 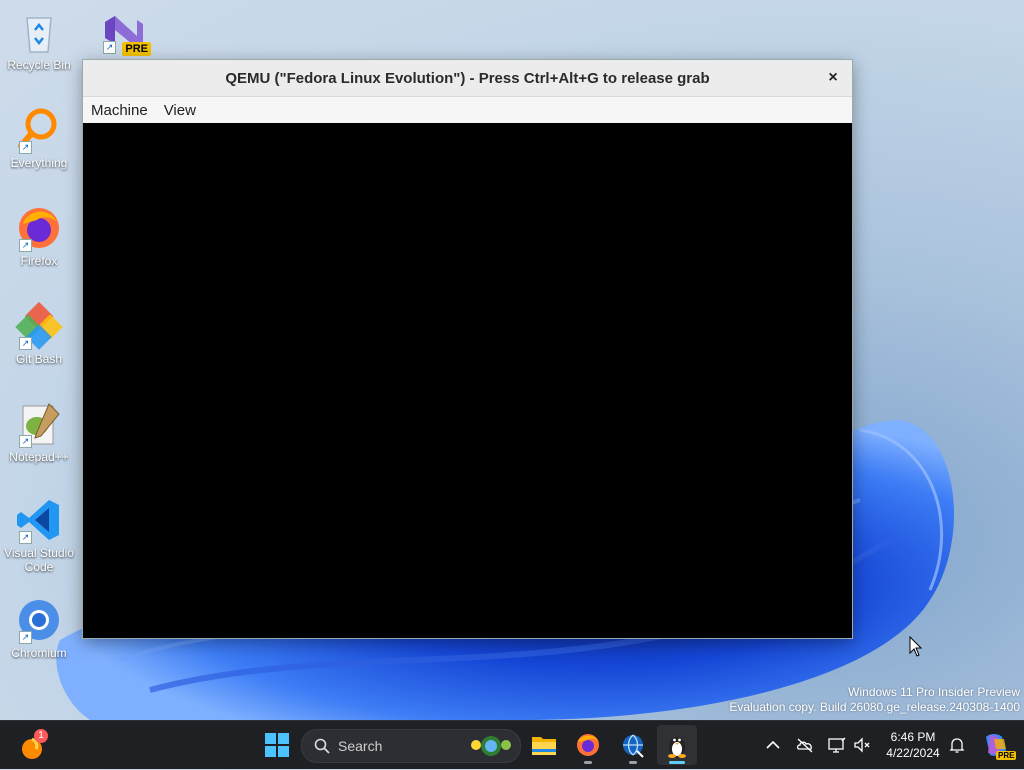 What do you see at coordinates (467, 110) in the screenshot?
I see `menu-bar: Machine View` at bounding box center [467, 110].